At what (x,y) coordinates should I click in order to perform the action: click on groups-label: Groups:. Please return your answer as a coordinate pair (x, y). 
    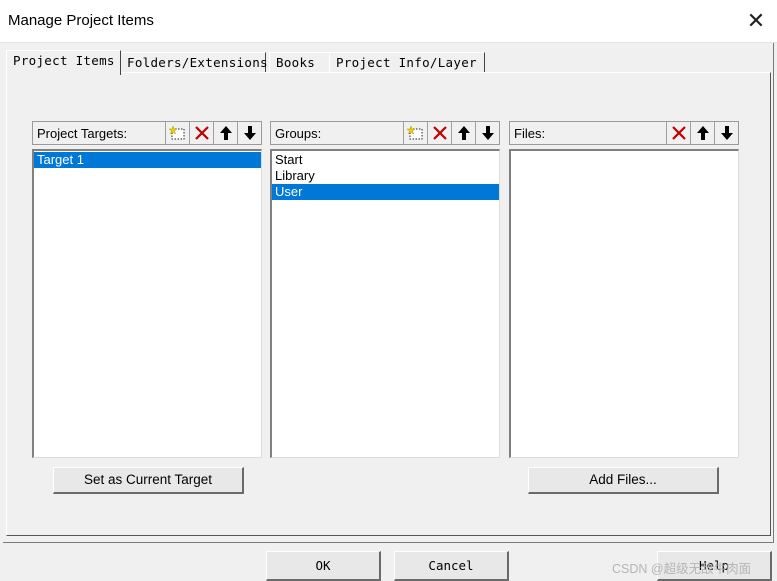
    Looking at the image, I should click on (298, 133).